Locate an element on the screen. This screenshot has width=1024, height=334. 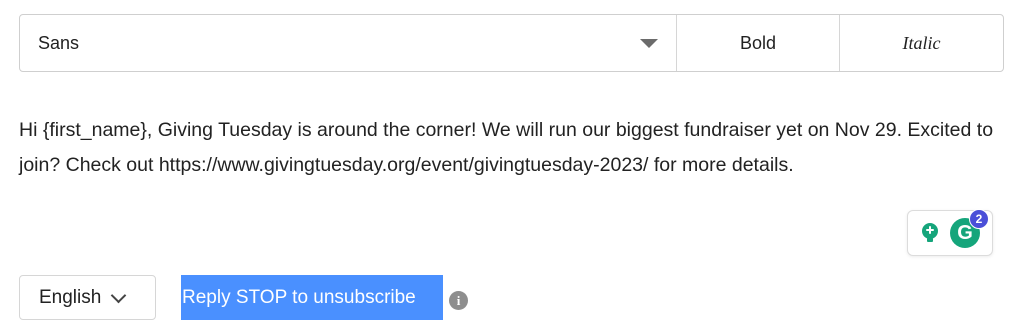
unsubscribe-text: Reply STOP to unsubscribe is located at coordinates (312, 297).